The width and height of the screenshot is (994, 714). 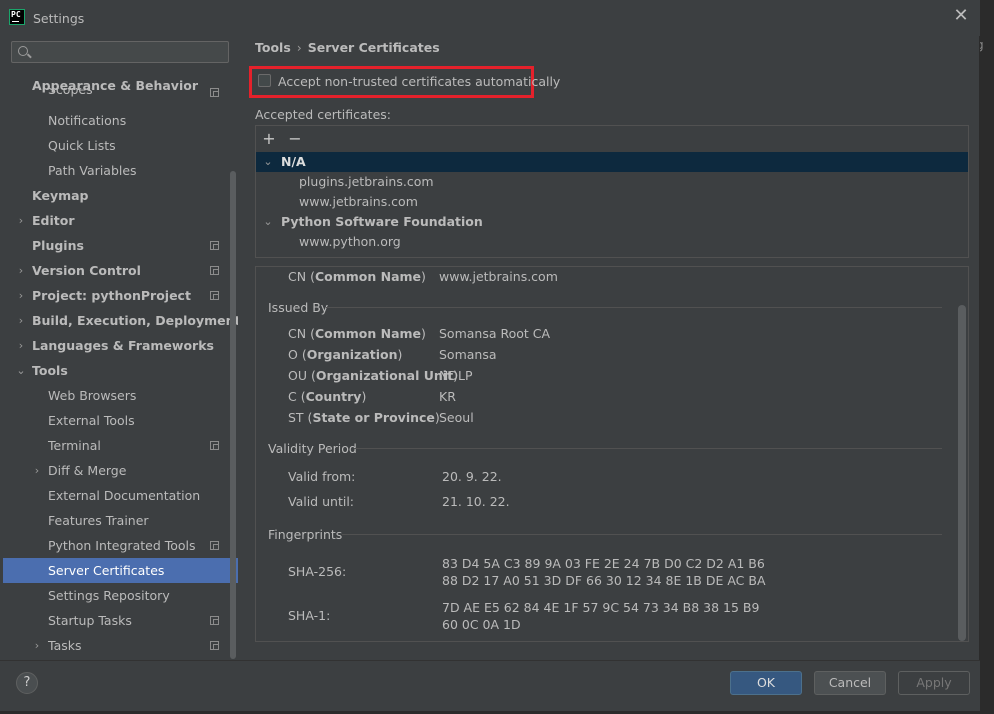 What do you see at coordinates (23, 51) in the screenshot?
I see `search-icon` at bounding box center [23, 51].